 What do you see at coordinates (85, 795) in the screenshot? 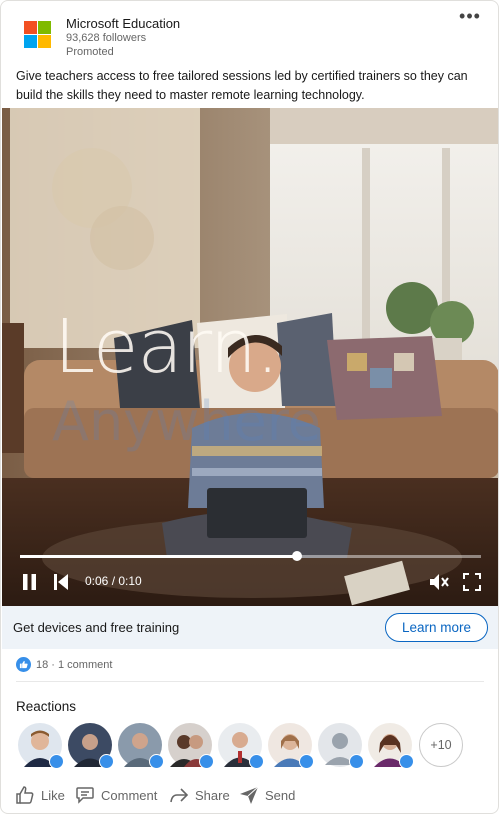
I see `comment-icon` at bounding box center [85, 795].